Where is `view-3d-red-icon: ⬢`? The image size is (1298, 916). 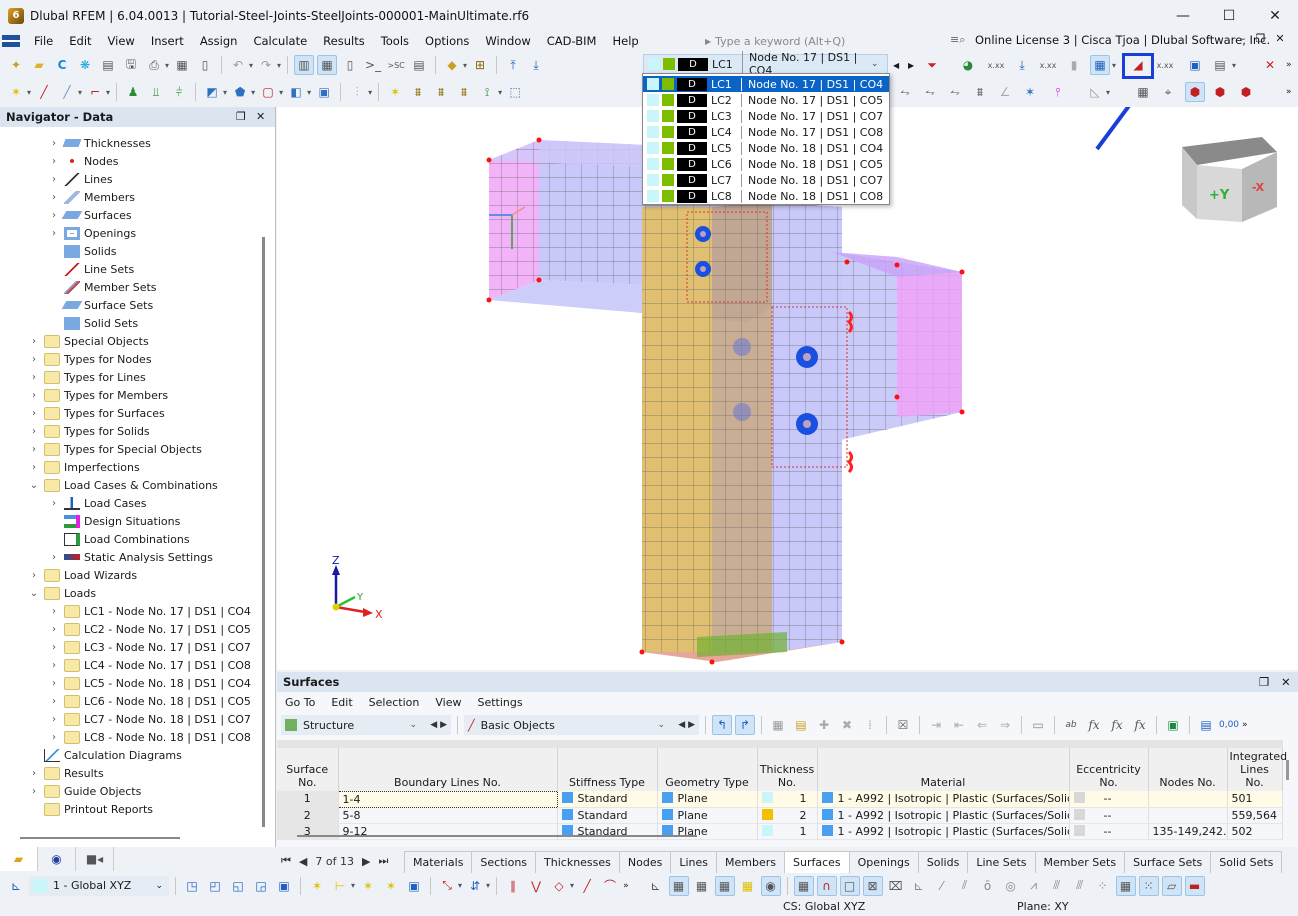
view-3d-red-icon: ⬢ is located at coordinates (1246, 92).